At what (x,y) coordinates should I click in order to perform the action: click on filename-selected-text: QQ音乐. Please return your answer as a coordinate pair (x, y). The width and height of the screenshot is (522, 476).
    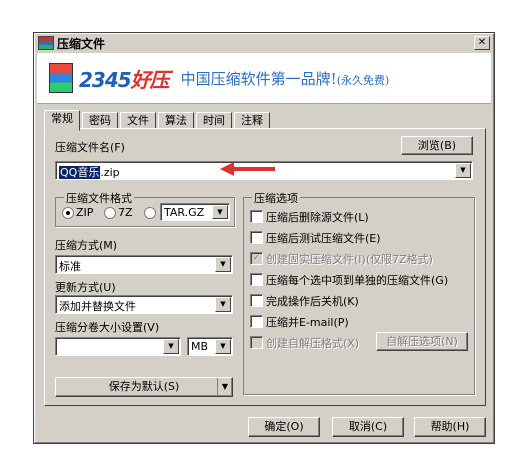
    Looking at the image, I should click on (80, 172).